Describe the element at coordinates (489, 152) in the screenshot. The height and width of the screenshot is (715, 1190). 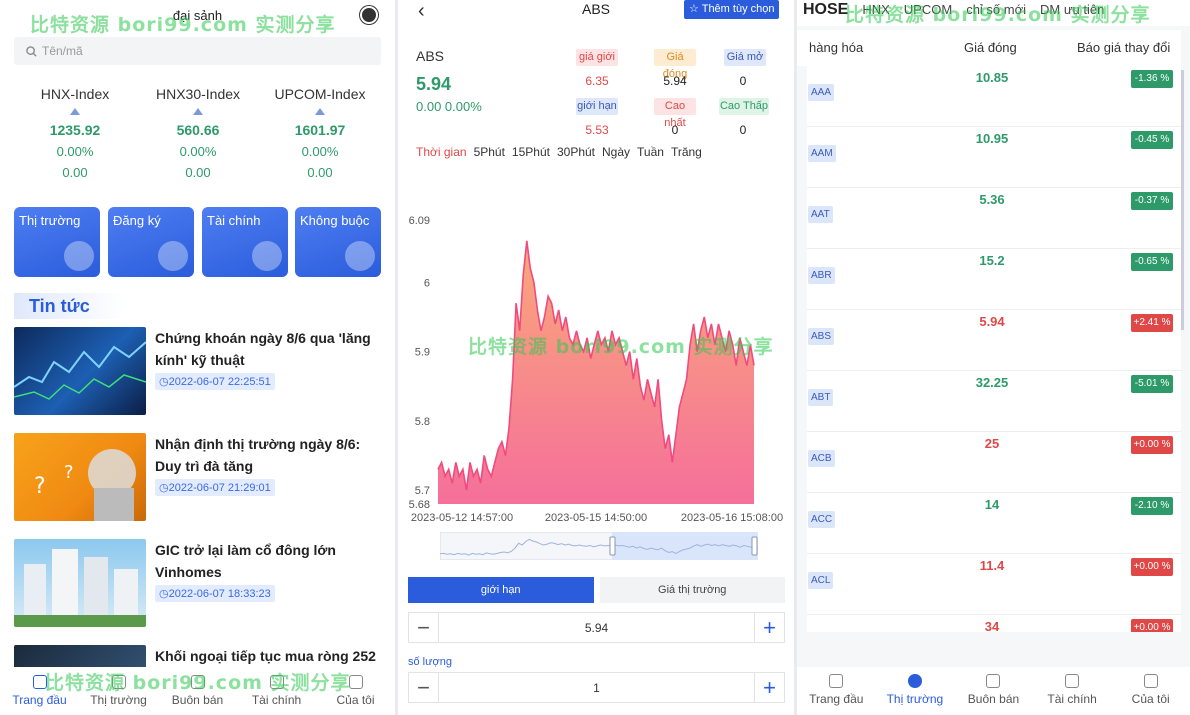
I see `tab-period: 5Phút` at that location.